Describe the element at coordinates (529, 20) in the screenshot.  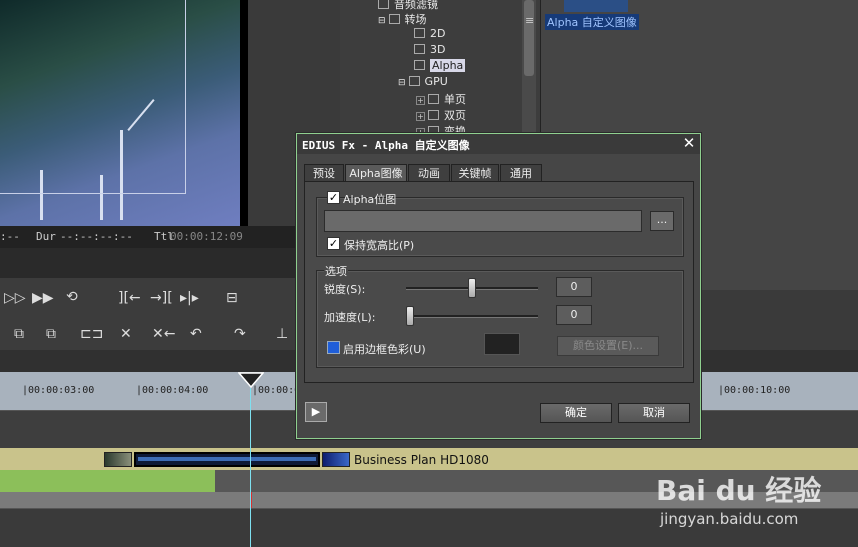
I see `list-view-icon: ≡` at that location.